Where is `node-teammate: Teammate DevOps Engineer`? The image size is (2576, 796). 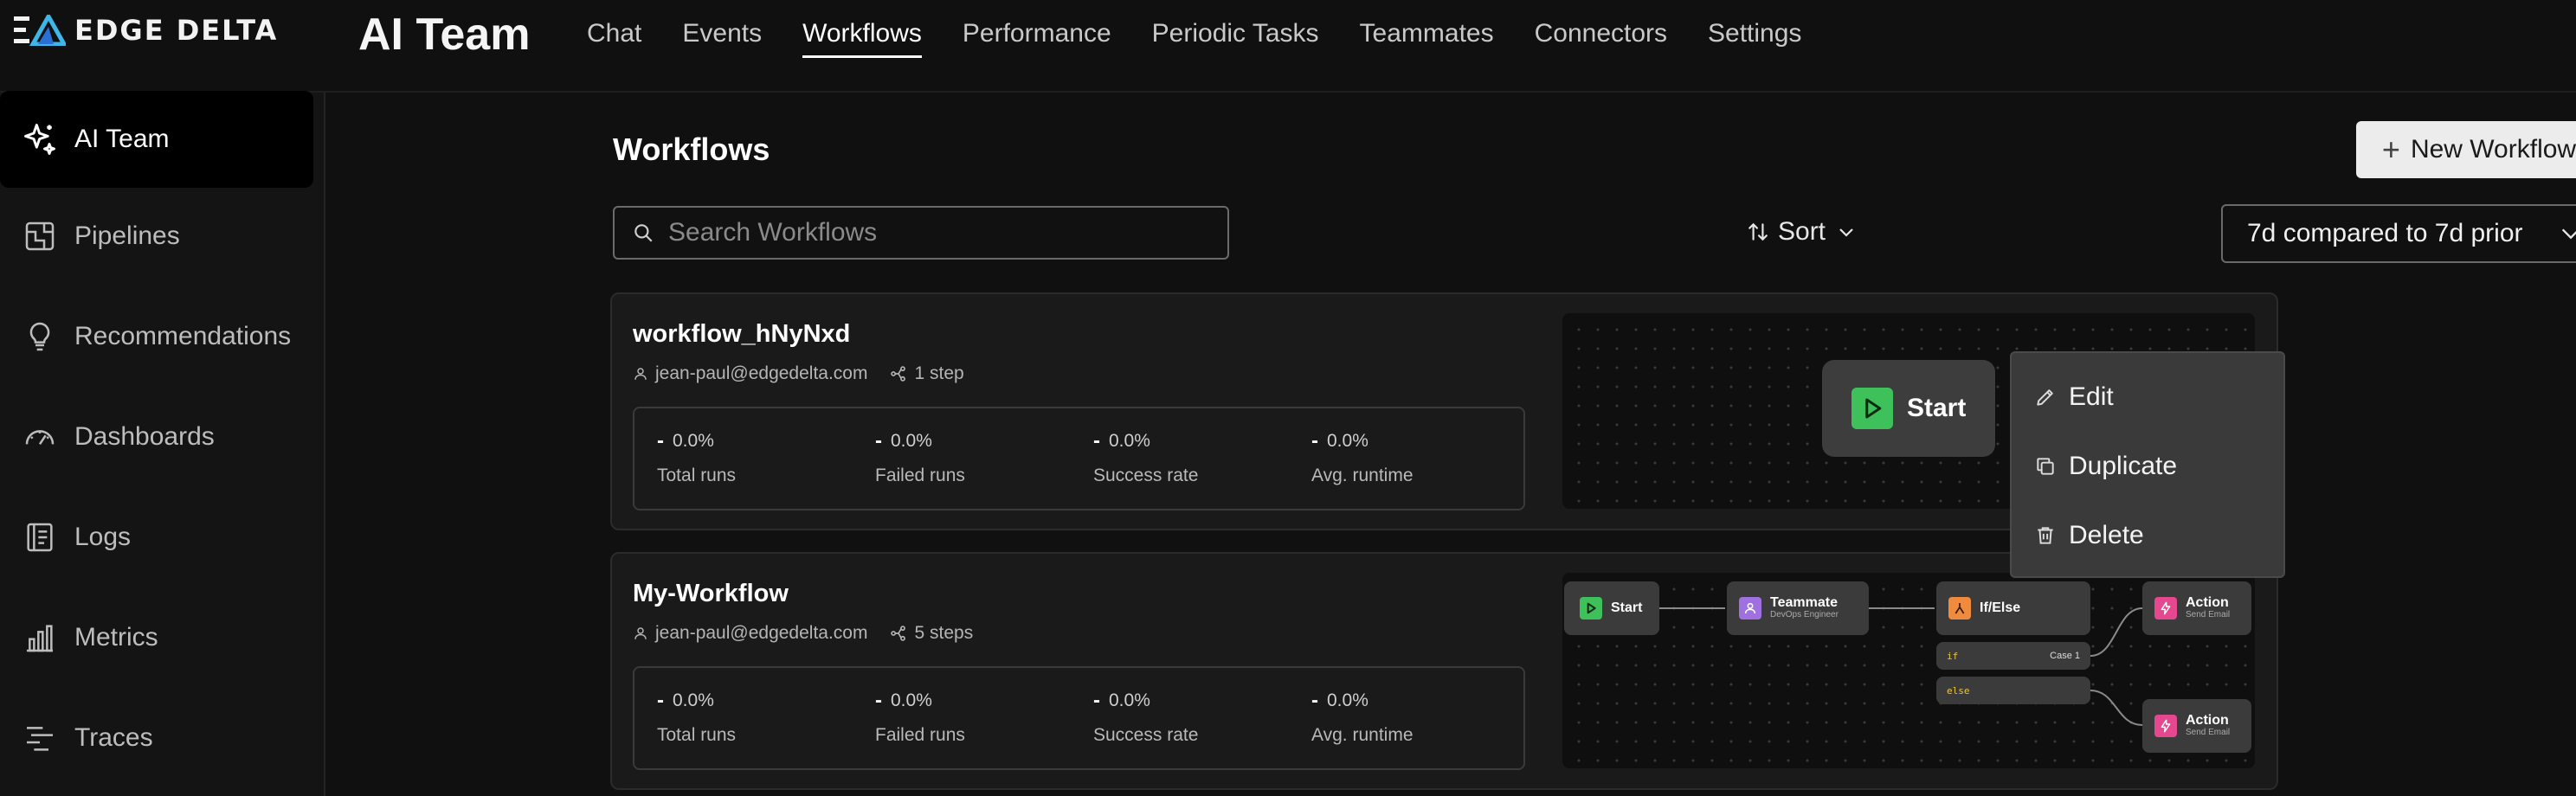 node-teammate: Teammate DevOps Engineer is located at coordinates (1798, 608).